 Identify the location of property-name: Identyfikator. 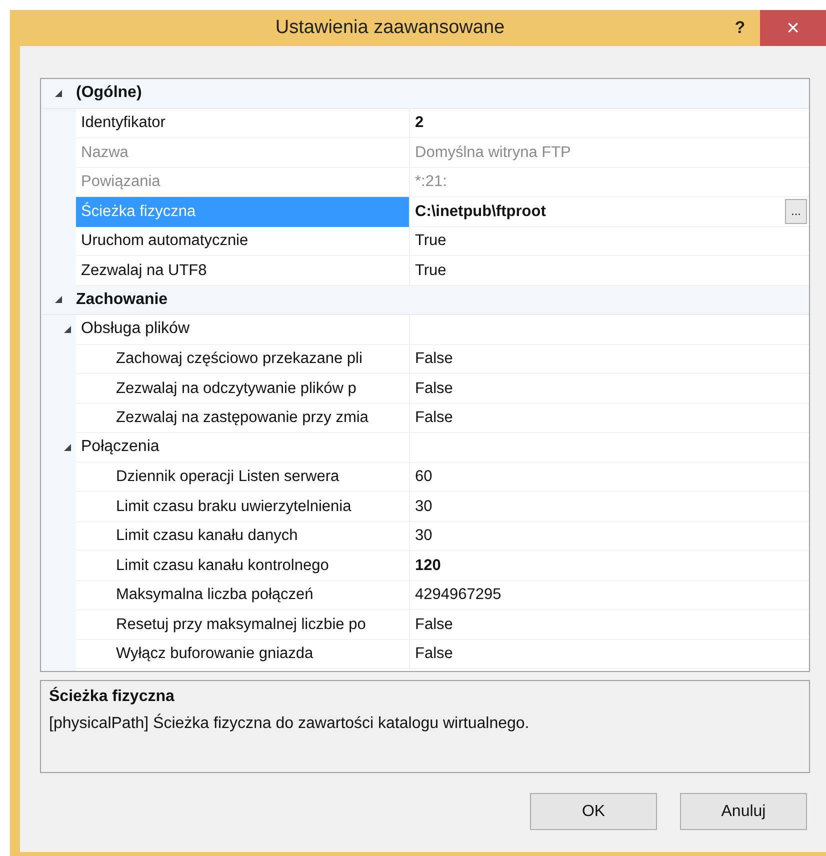
(242, 123).